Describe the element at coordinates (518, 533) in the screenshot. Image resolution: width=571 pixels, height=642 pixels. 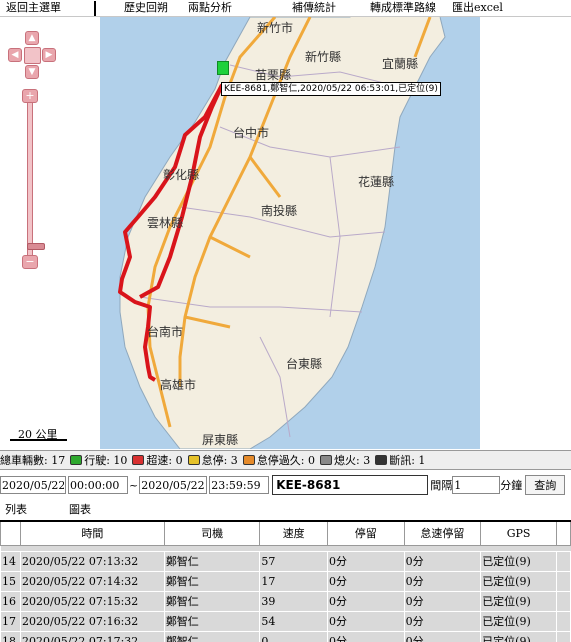
I see `header-gps: GPS` at that location.